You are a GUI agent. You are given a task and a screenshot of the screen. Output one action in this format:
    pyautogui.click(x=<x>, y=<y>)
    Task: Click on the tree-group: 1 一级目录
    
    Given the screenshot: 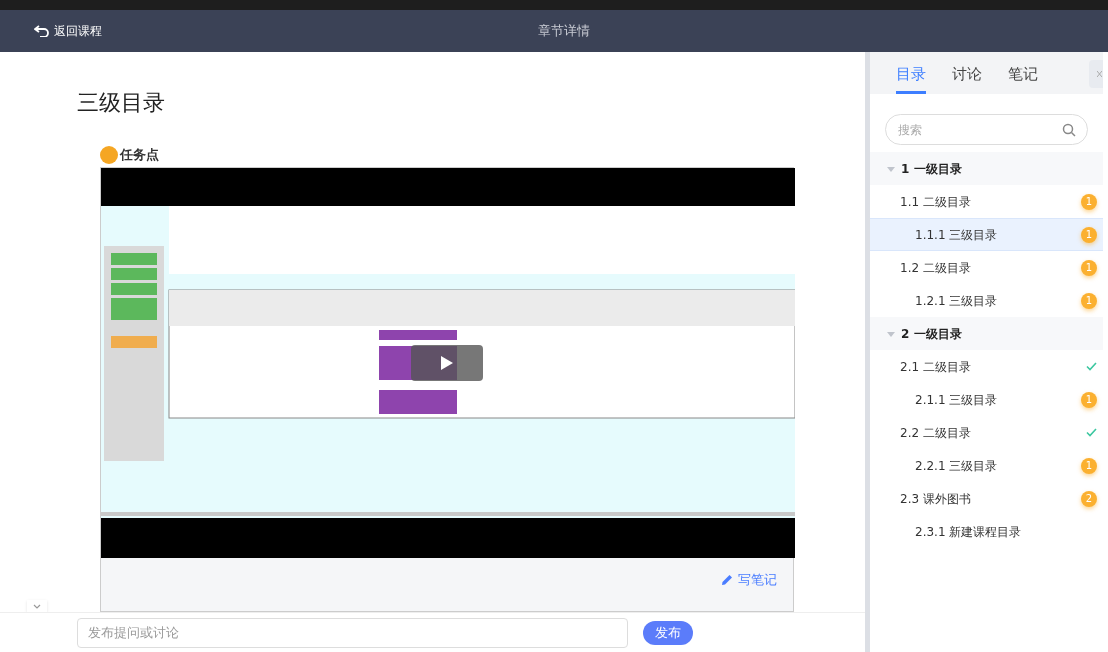 What is the action you would take?
    pyautogui.click(x=986, y=168)
    